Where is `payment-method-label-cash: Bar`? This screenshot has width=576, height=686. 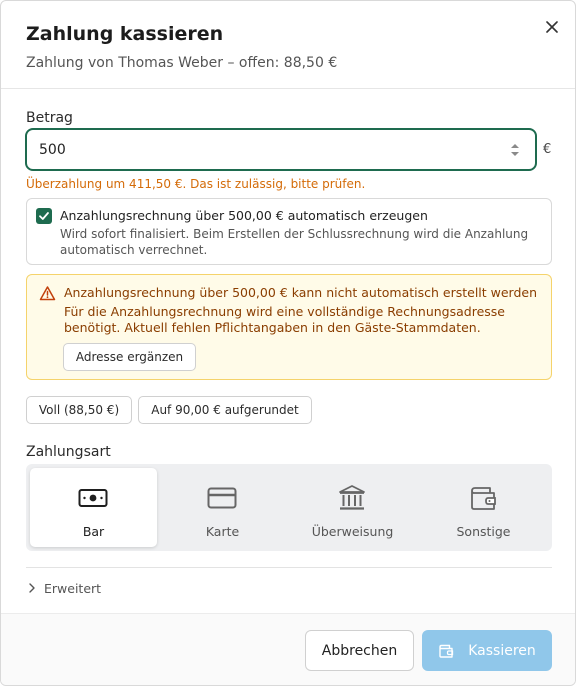 payment-method-label-cash: Bar is located at coordinates (93, 531).